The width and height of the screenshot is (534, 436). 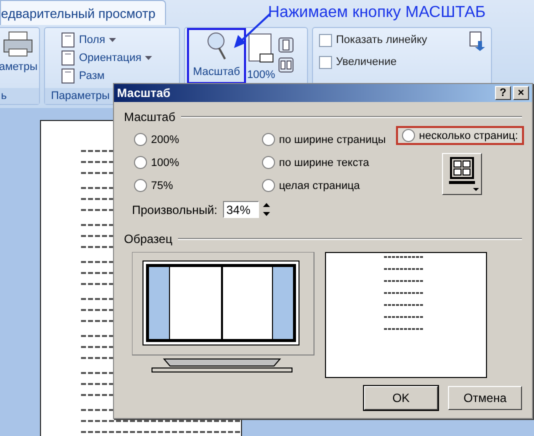 I want to click on group-label: ь, so click(x=19, y=96).